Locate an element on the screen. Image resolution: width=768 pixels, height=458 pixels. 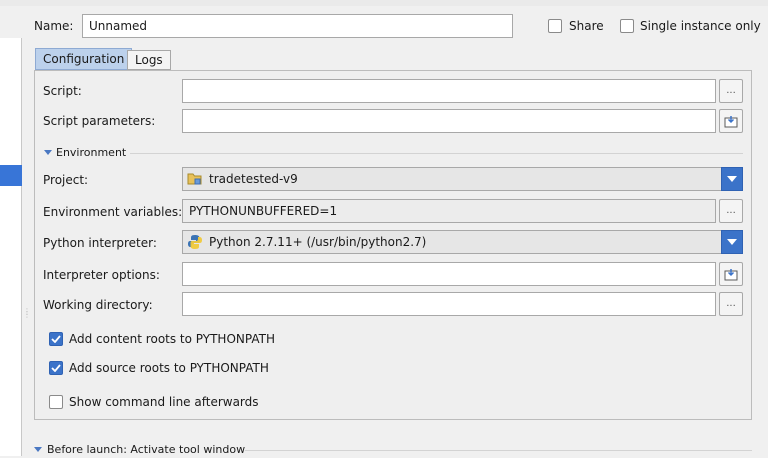
show-command-line-checkbox is located at coordinates (56, 402).